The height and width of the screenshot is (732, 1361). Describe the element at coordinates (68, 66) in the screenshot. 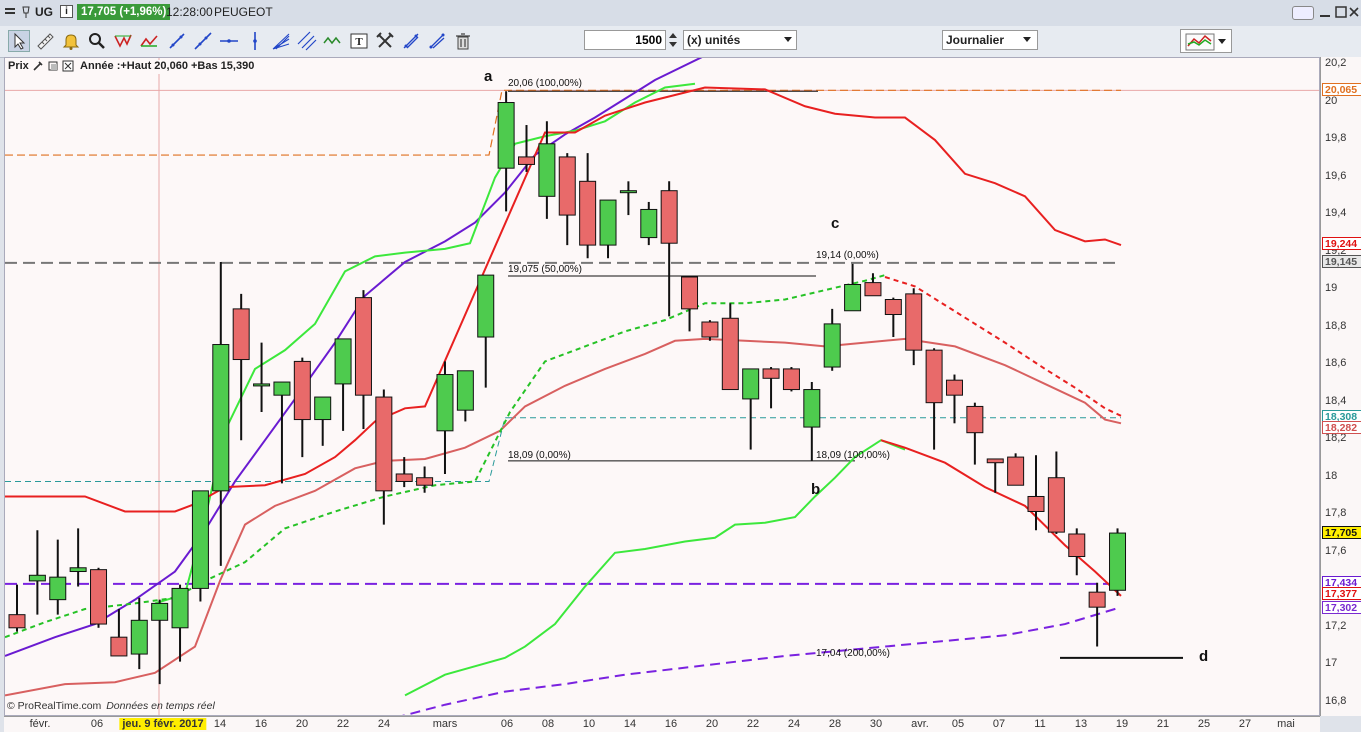

I see `close-indicator-icon` at that location.